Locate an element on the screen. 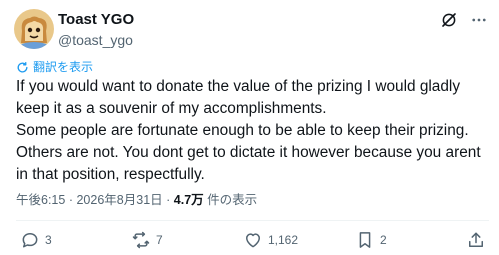 This screenshot has width=499, height=255. translate-link: 翻訳を表示 is located at coordinates (54, 67).